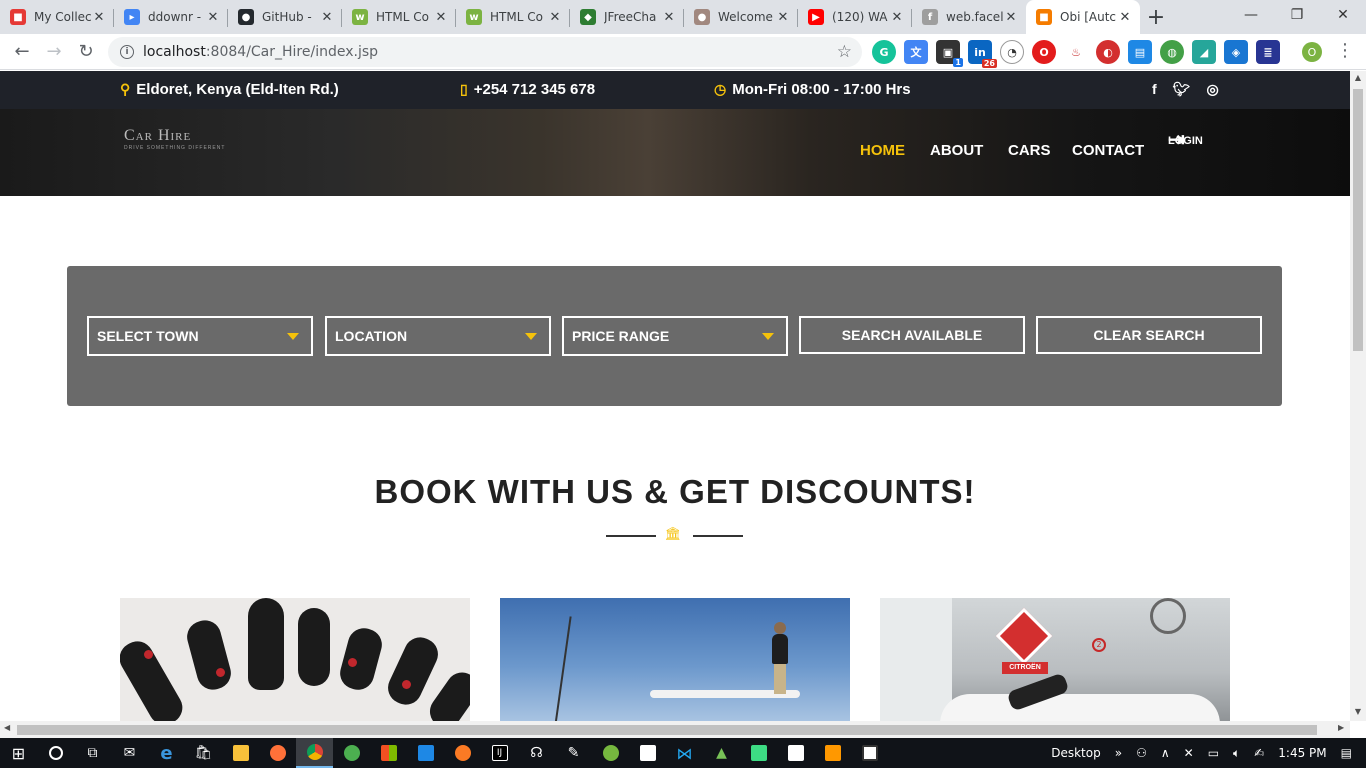  Describe the element at coordinates (1108, 150) in the screenshot. I see `nav-contact: CONTACT` at that location.